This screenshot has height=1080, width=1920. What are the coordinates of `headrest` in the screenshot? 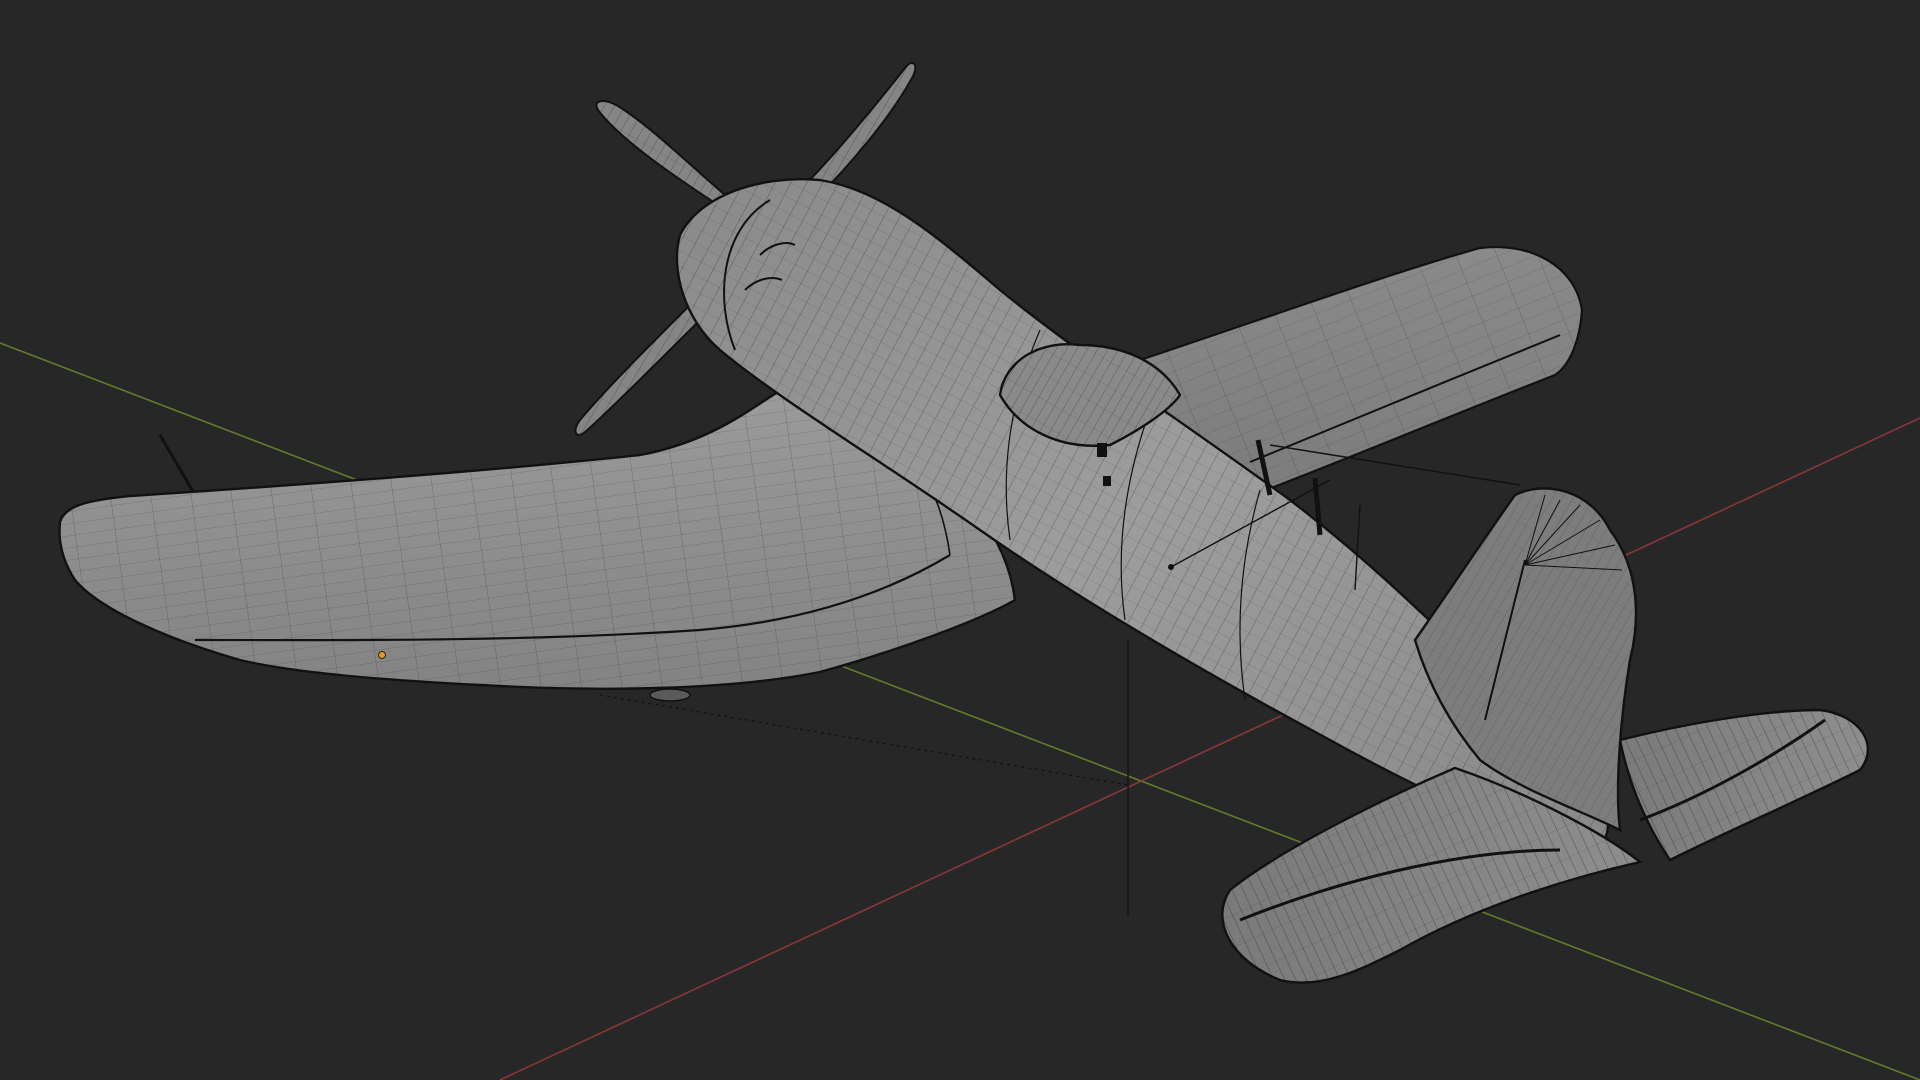 It's located at (1102, 450).